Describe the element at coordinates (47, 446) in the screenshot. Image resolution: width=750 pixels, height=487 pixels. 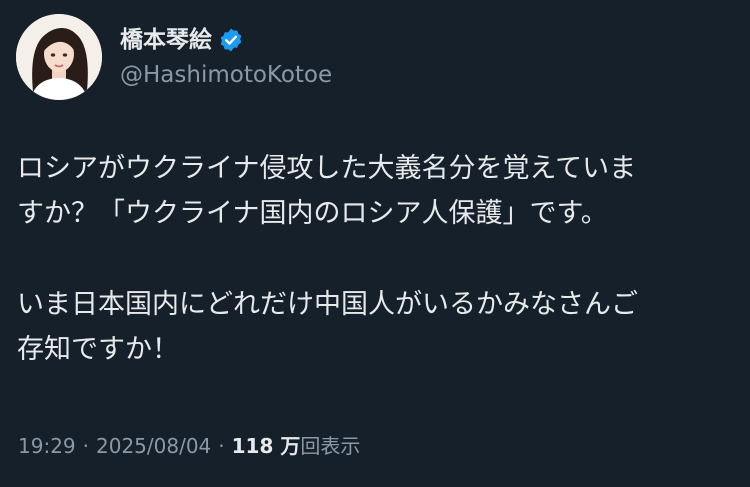
I see `post-time: 19:29` at that location.